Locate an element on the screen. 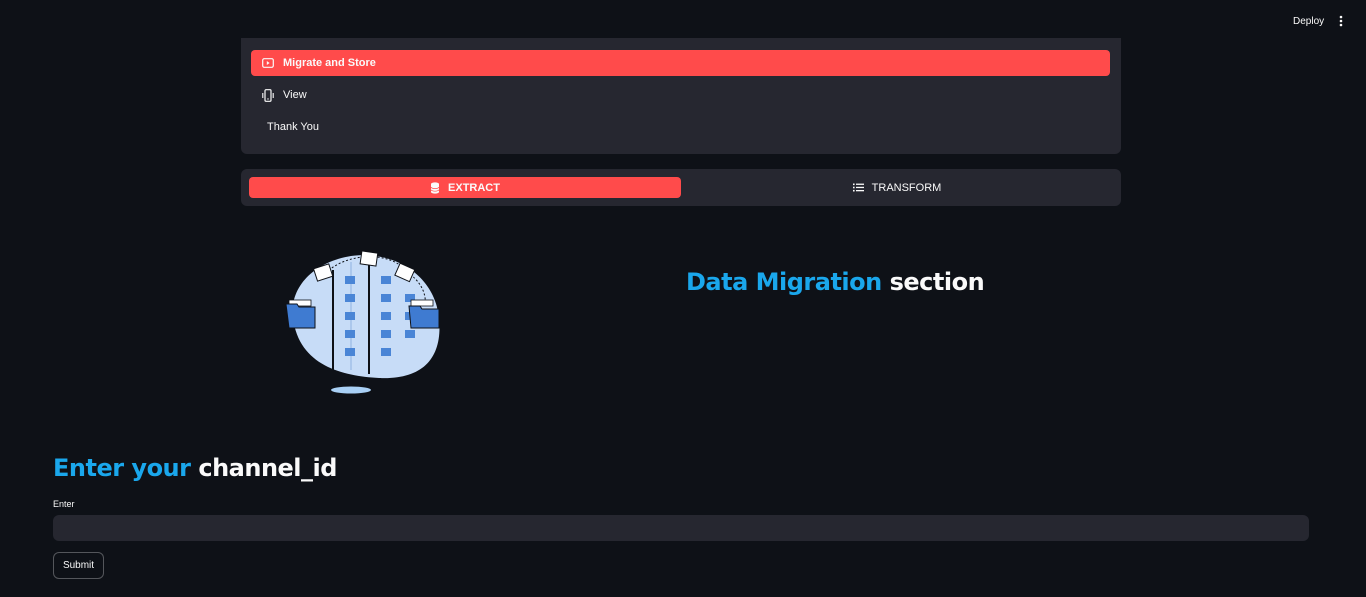 The height and width of the screenshot is (597, 1366). channel-id-input is located at coordinates (681, 528).